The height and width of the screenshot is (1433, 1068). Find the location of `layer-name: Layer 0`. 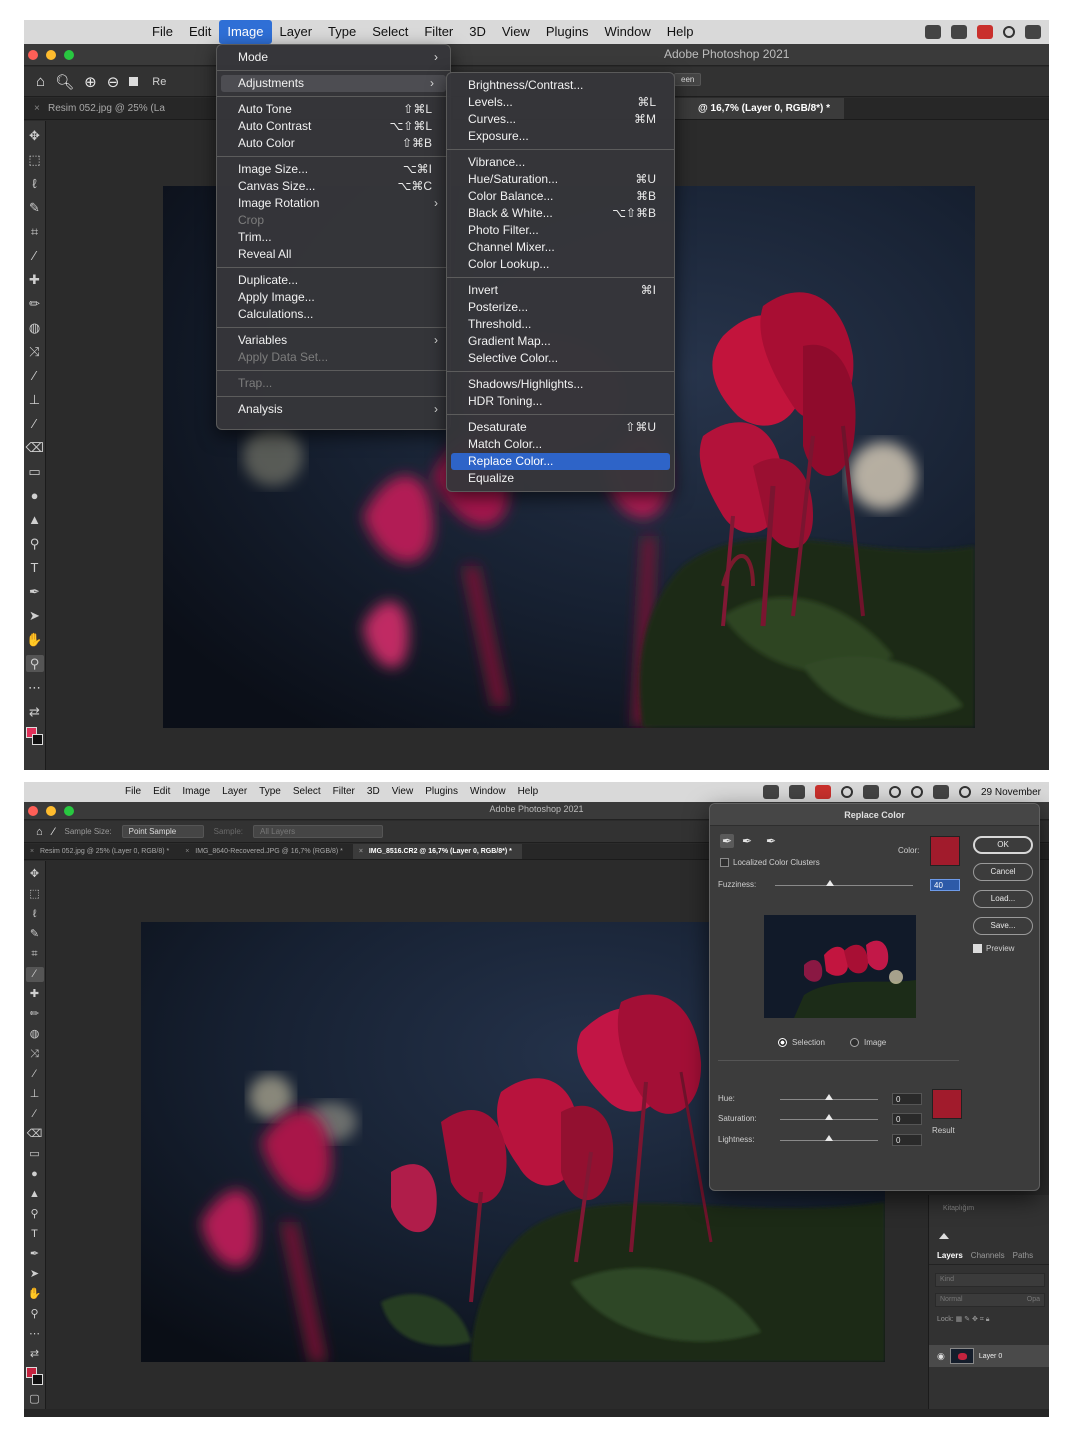

layer-name: Layer 0 is located at coordinates (990, 1356).